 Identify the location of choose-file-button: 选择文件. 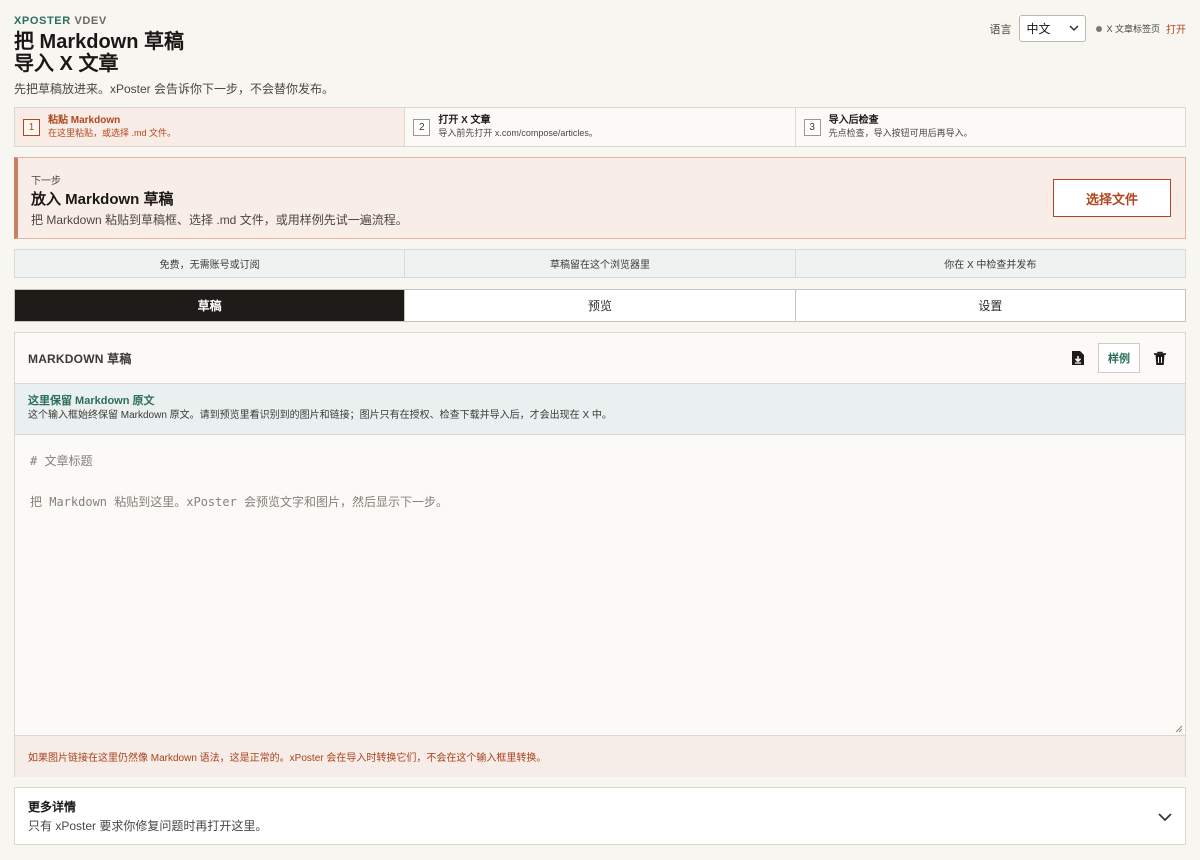
(1112, 198).